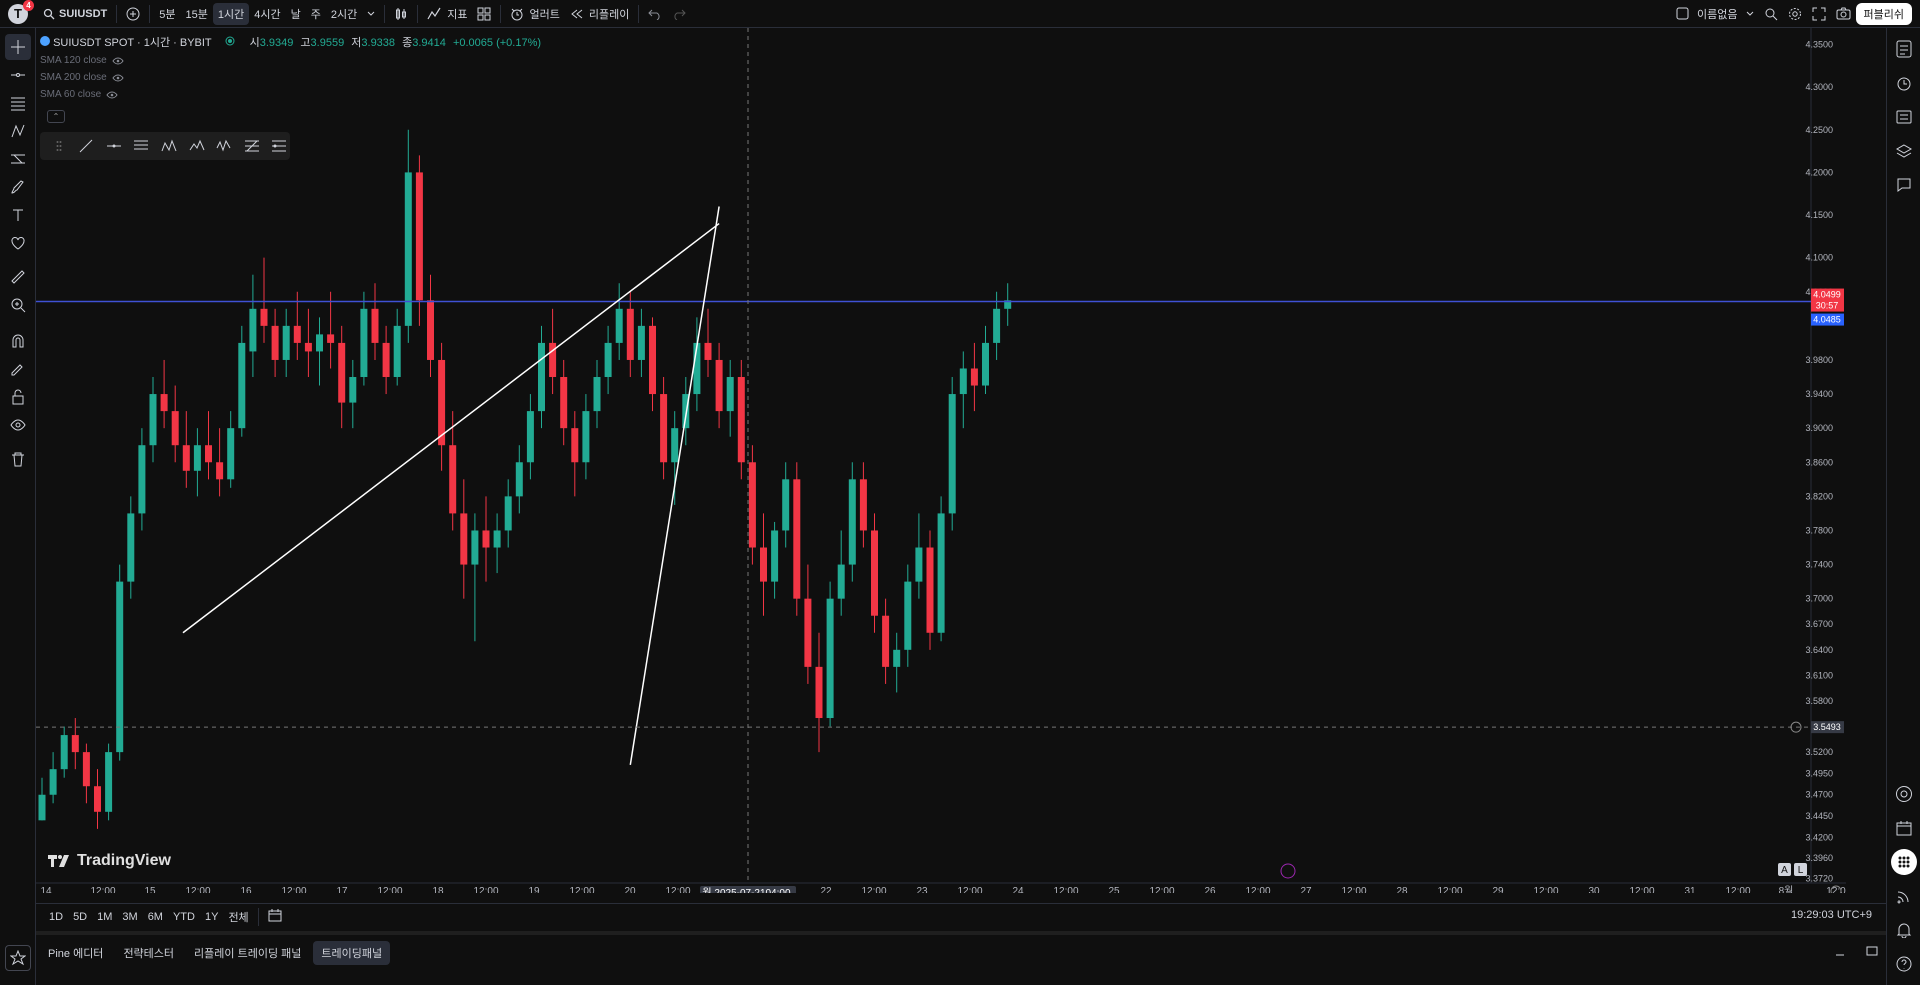  I want to click on interval-1h: 1시간, so click(231, 13).